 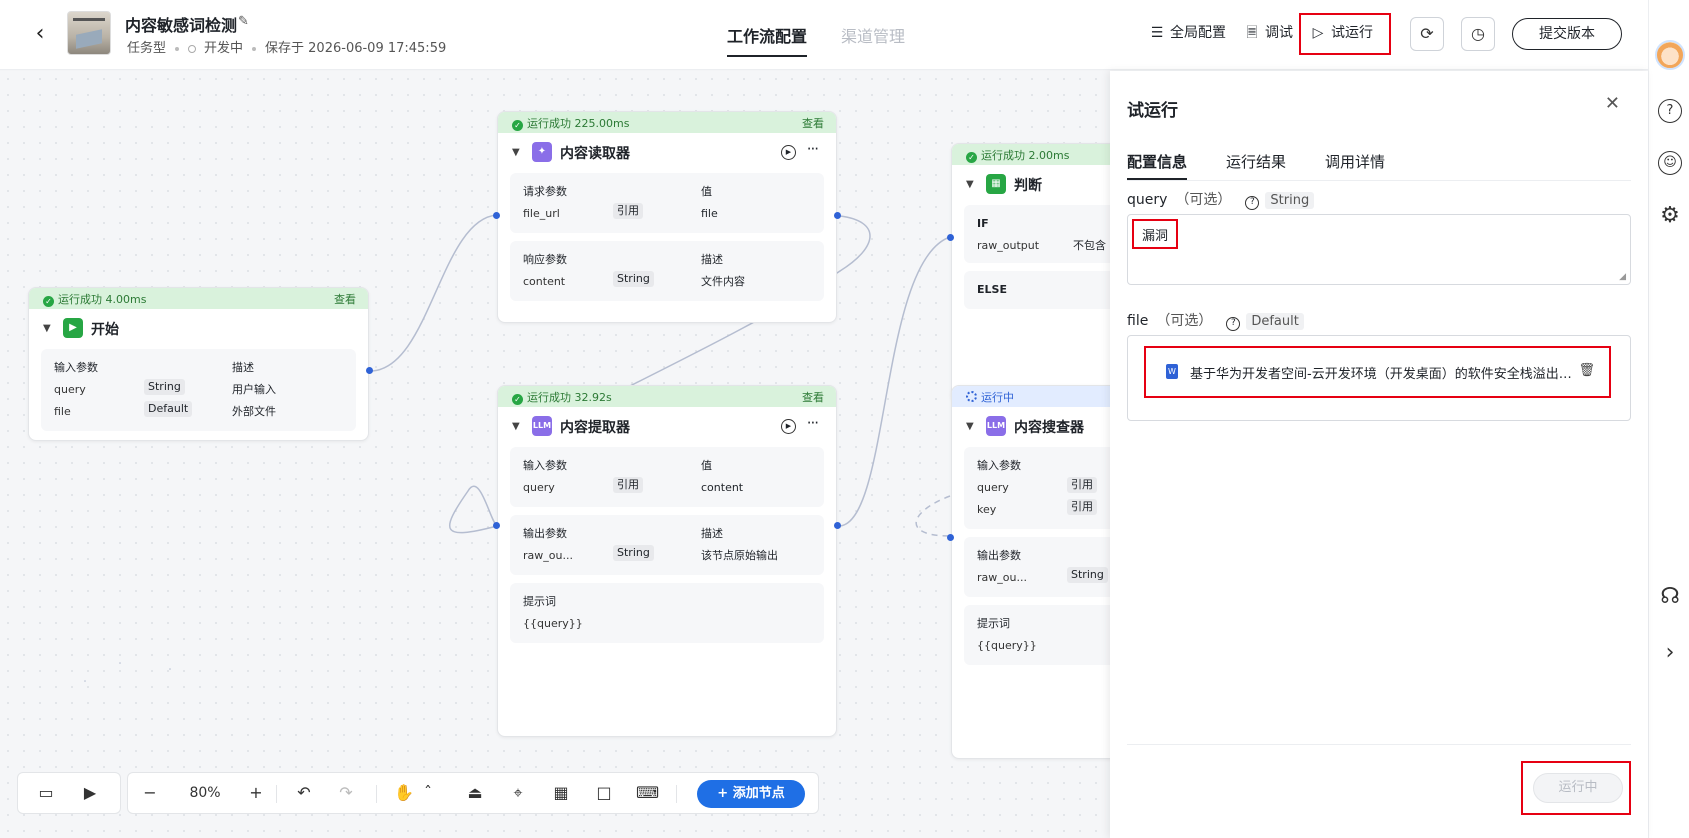 I want to click on running-button: 运行中, so click(x=1578, y=788).